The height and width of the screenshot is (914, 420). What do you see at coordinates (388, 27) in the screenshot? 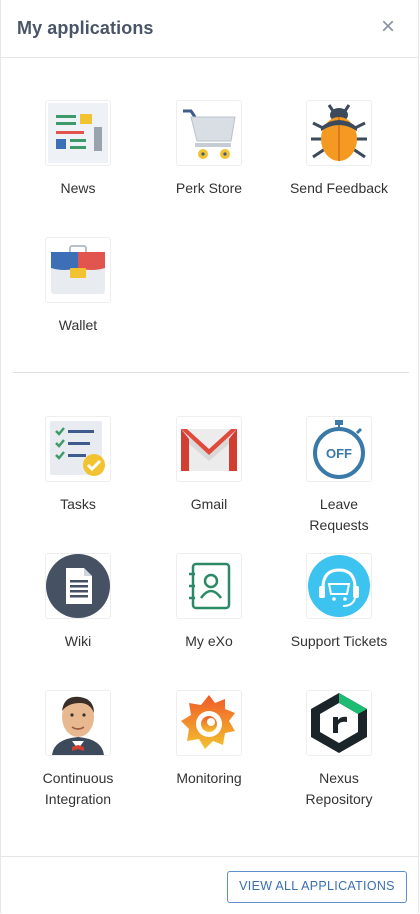
I see `close-icon: ×` at bounding box center [388, 27].